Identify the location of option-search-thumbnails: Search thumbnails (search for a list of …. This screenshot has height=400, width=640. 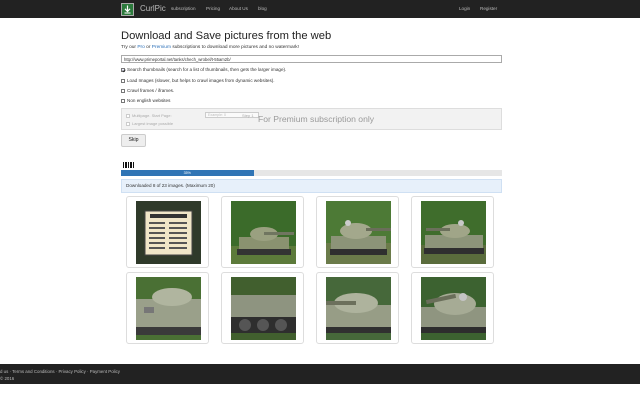
(203, 69).